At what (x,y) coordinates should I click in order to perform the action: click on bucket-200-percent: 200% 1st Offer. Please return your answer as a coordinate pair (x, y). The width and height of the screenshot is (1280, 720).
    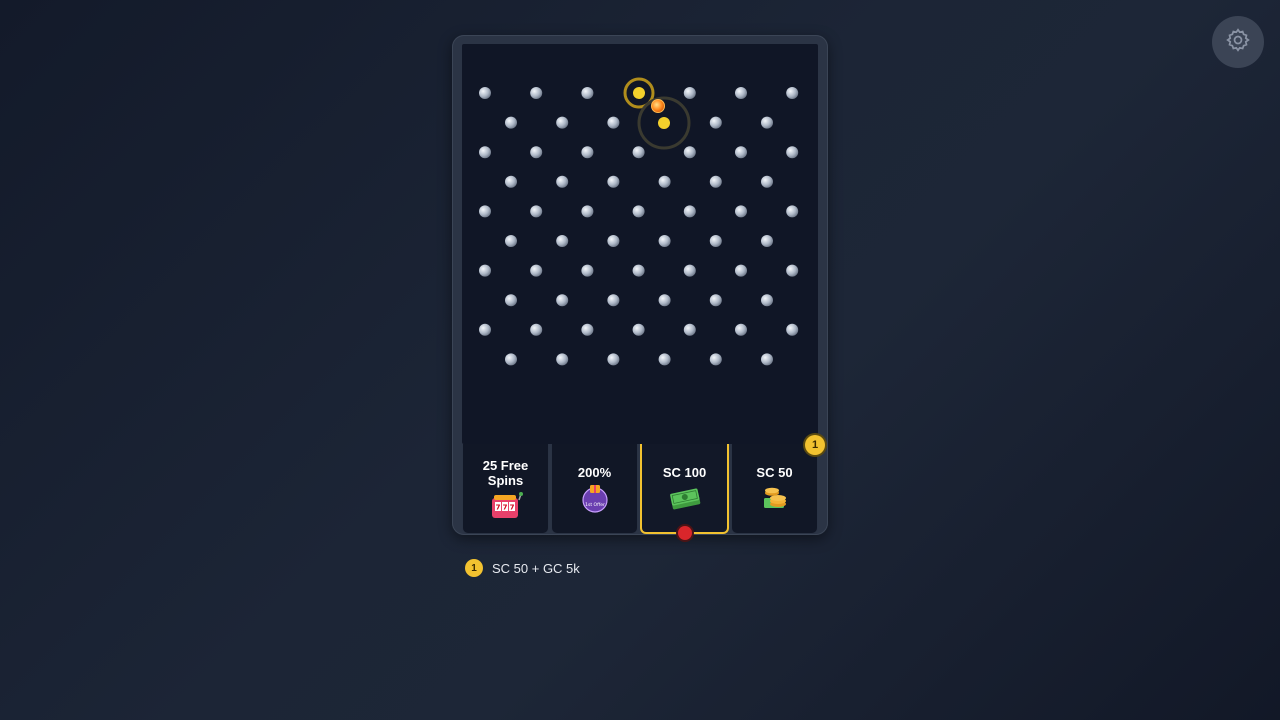
    Looking at the image, I should click on (594, 489).